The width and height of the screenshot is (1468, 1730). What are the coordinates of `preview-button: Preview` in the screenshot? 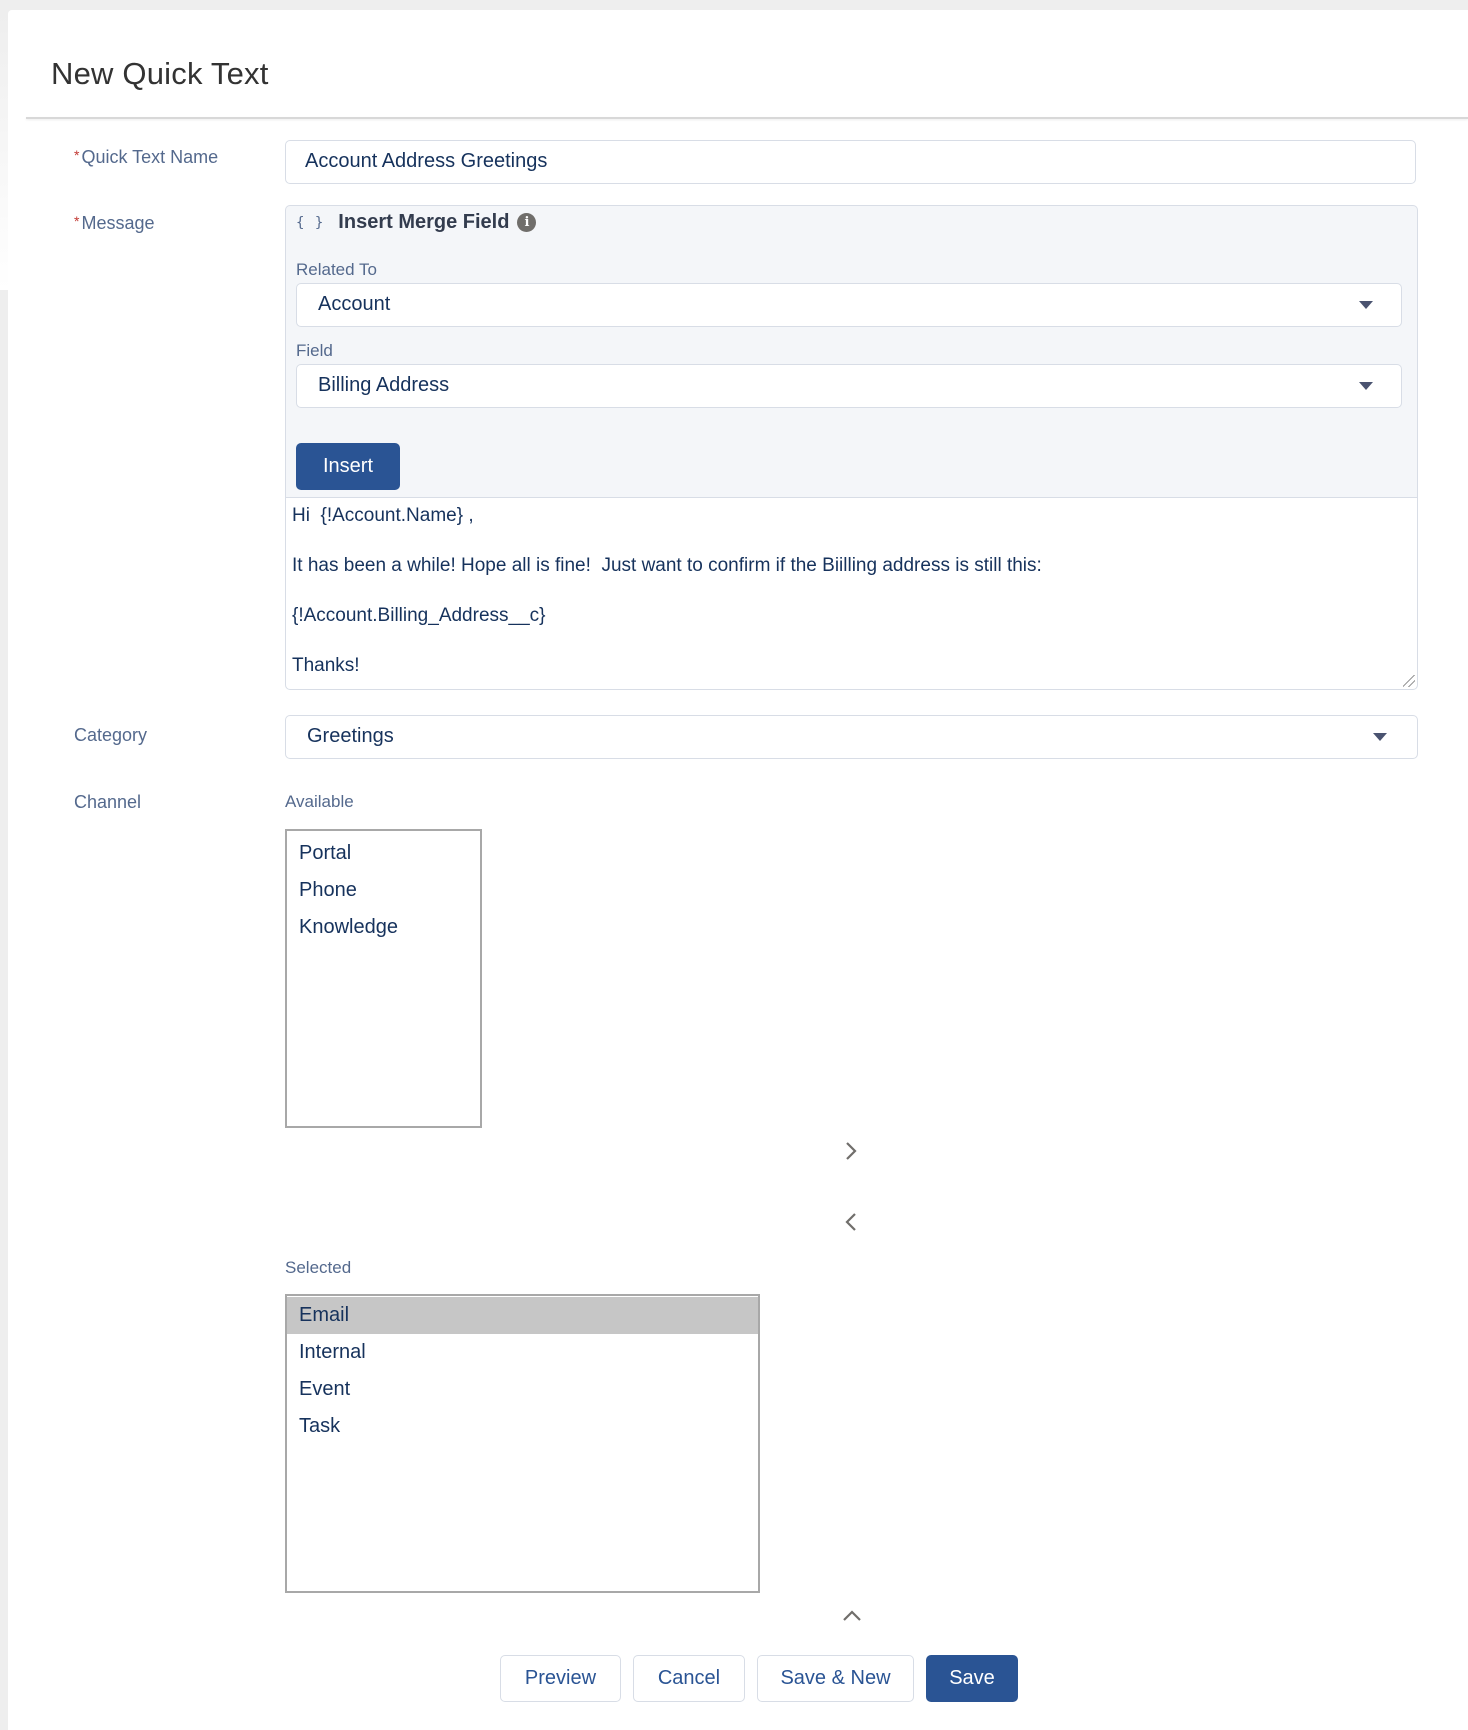 It's located at (560, 1678).